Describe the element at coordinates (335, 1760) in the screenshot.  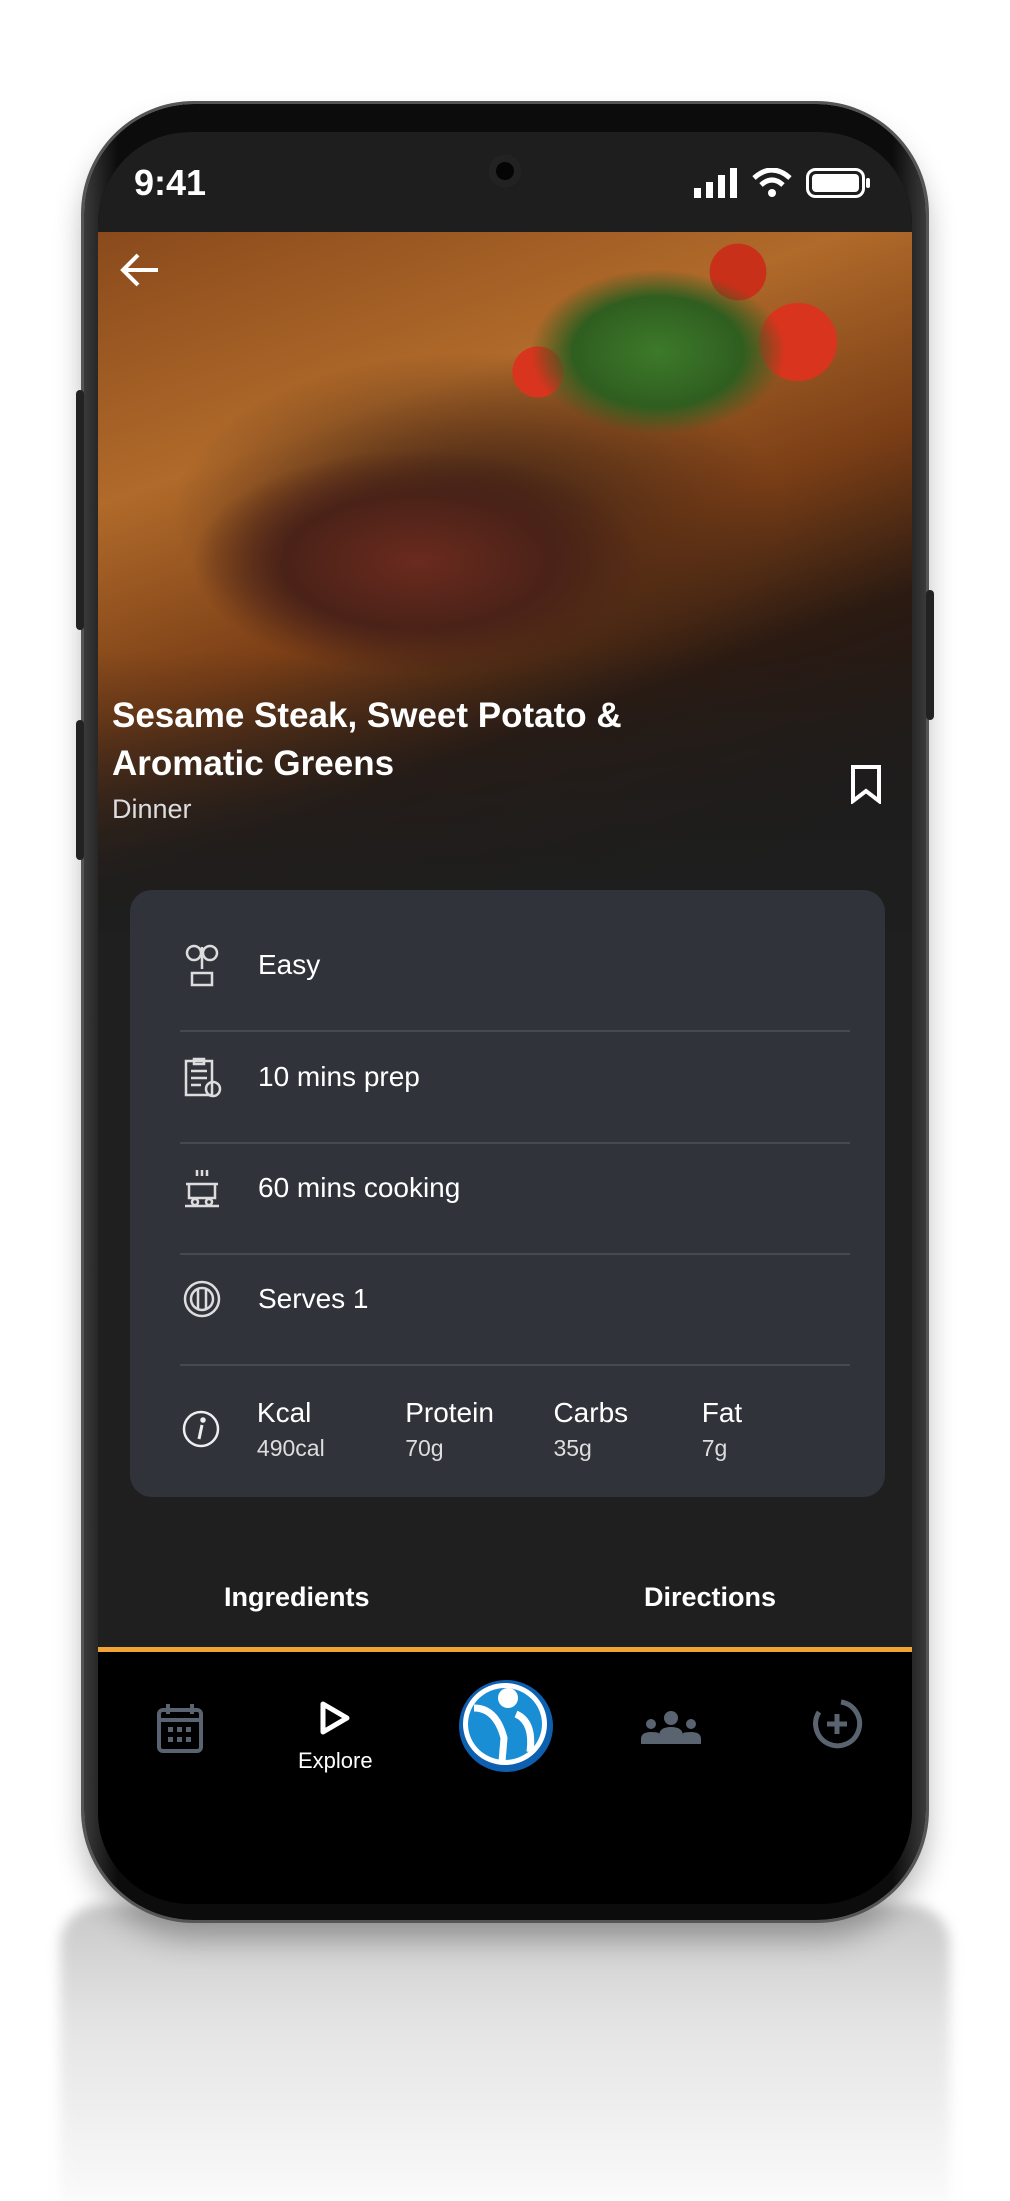
I see `nav-explore-label: Explore` at that location.